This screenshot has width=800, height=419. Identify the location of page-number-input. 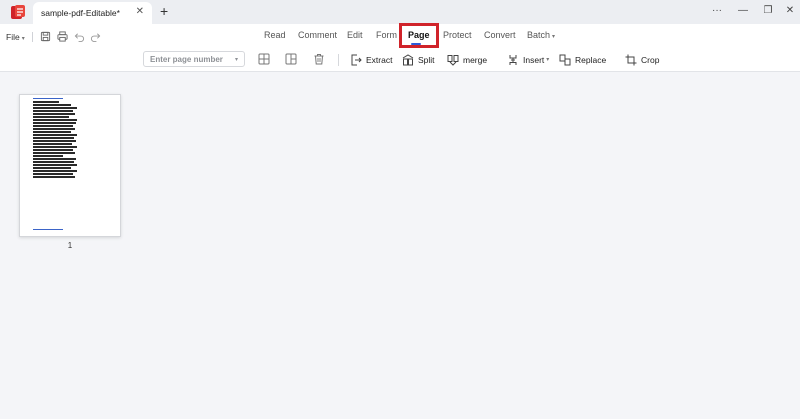
(194, 59).